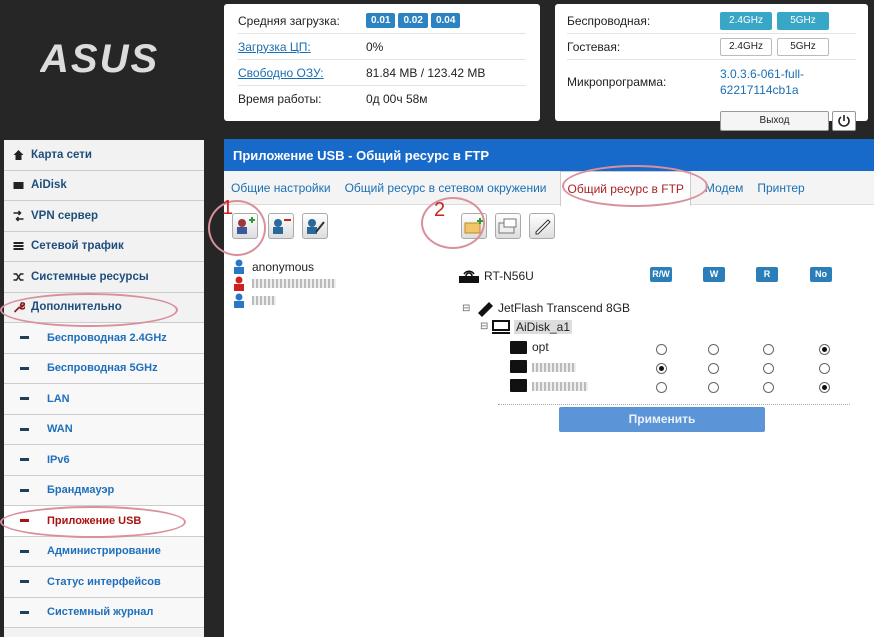  Describe the element at coordinates (661, 349) in the screenshot. I see `radio-opt-rw` at that location.